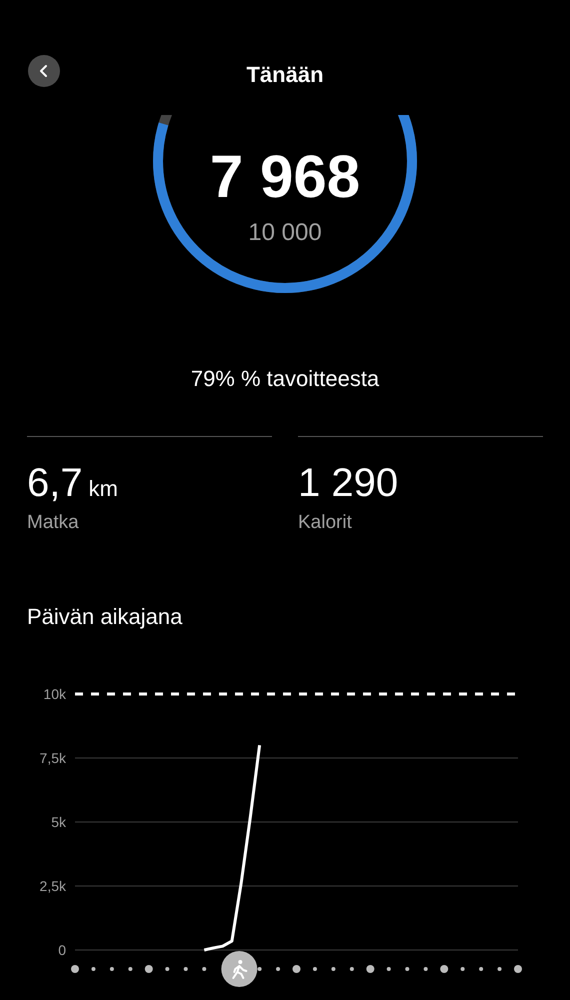  Describe the element at coordinates (55, 483) in the screenshot. I see `stat-value: 6,7` at that location.